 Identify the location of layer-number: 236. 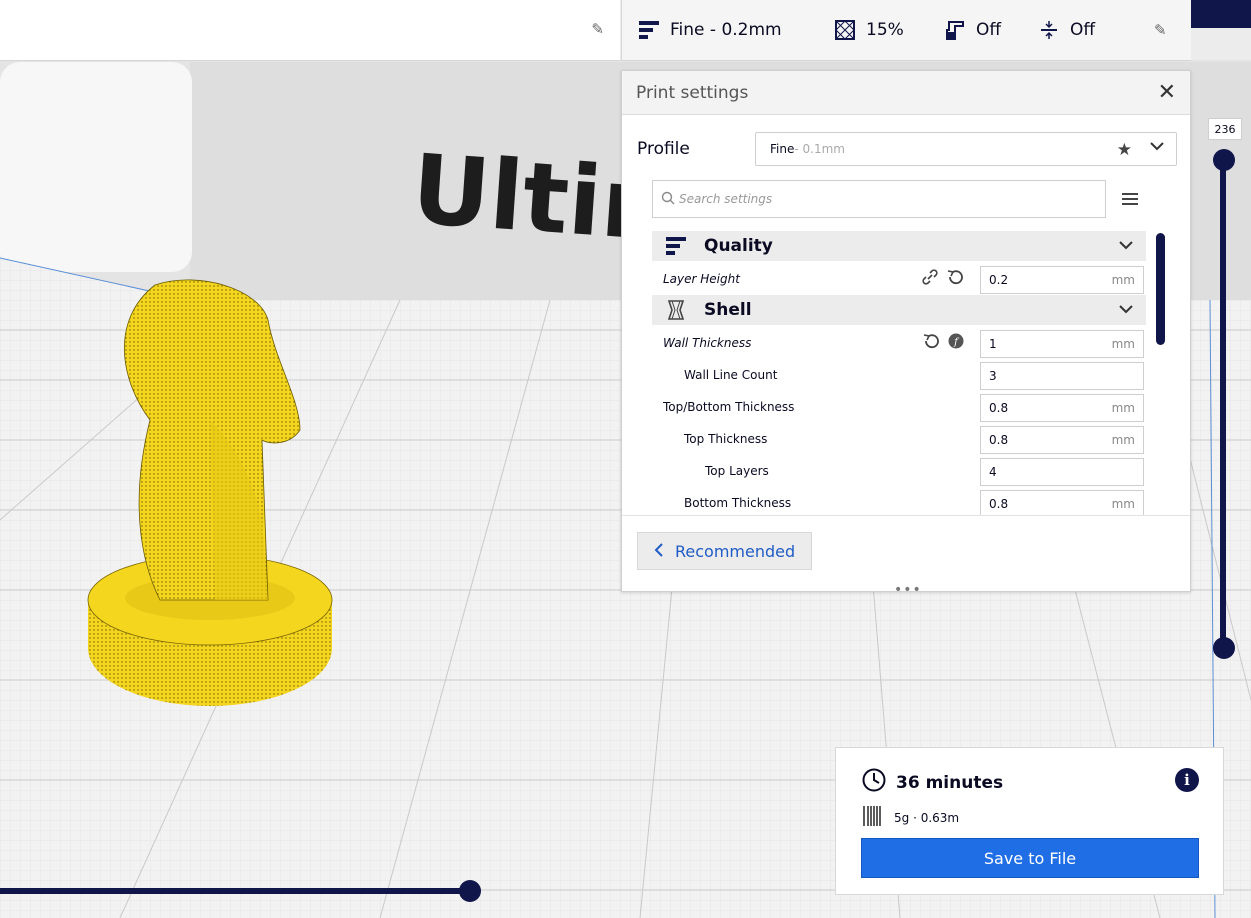
(1225, 129).